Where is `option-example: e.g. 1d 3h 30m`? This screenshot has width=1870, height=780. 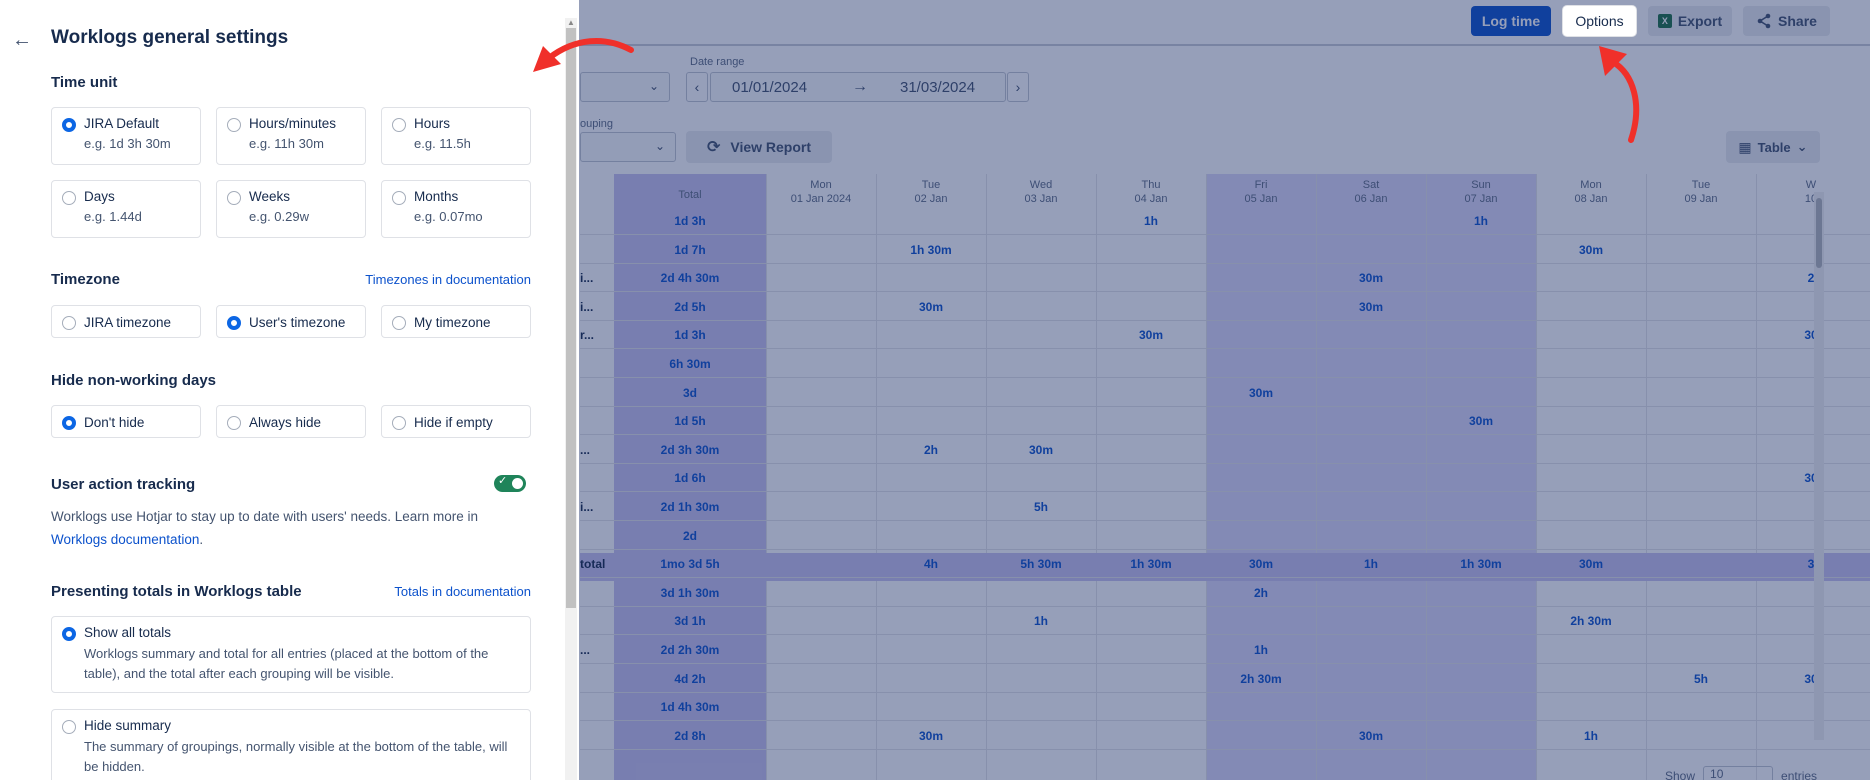
option-example: e.g. 1d 3h 30m is located at coordinates (127, 143).